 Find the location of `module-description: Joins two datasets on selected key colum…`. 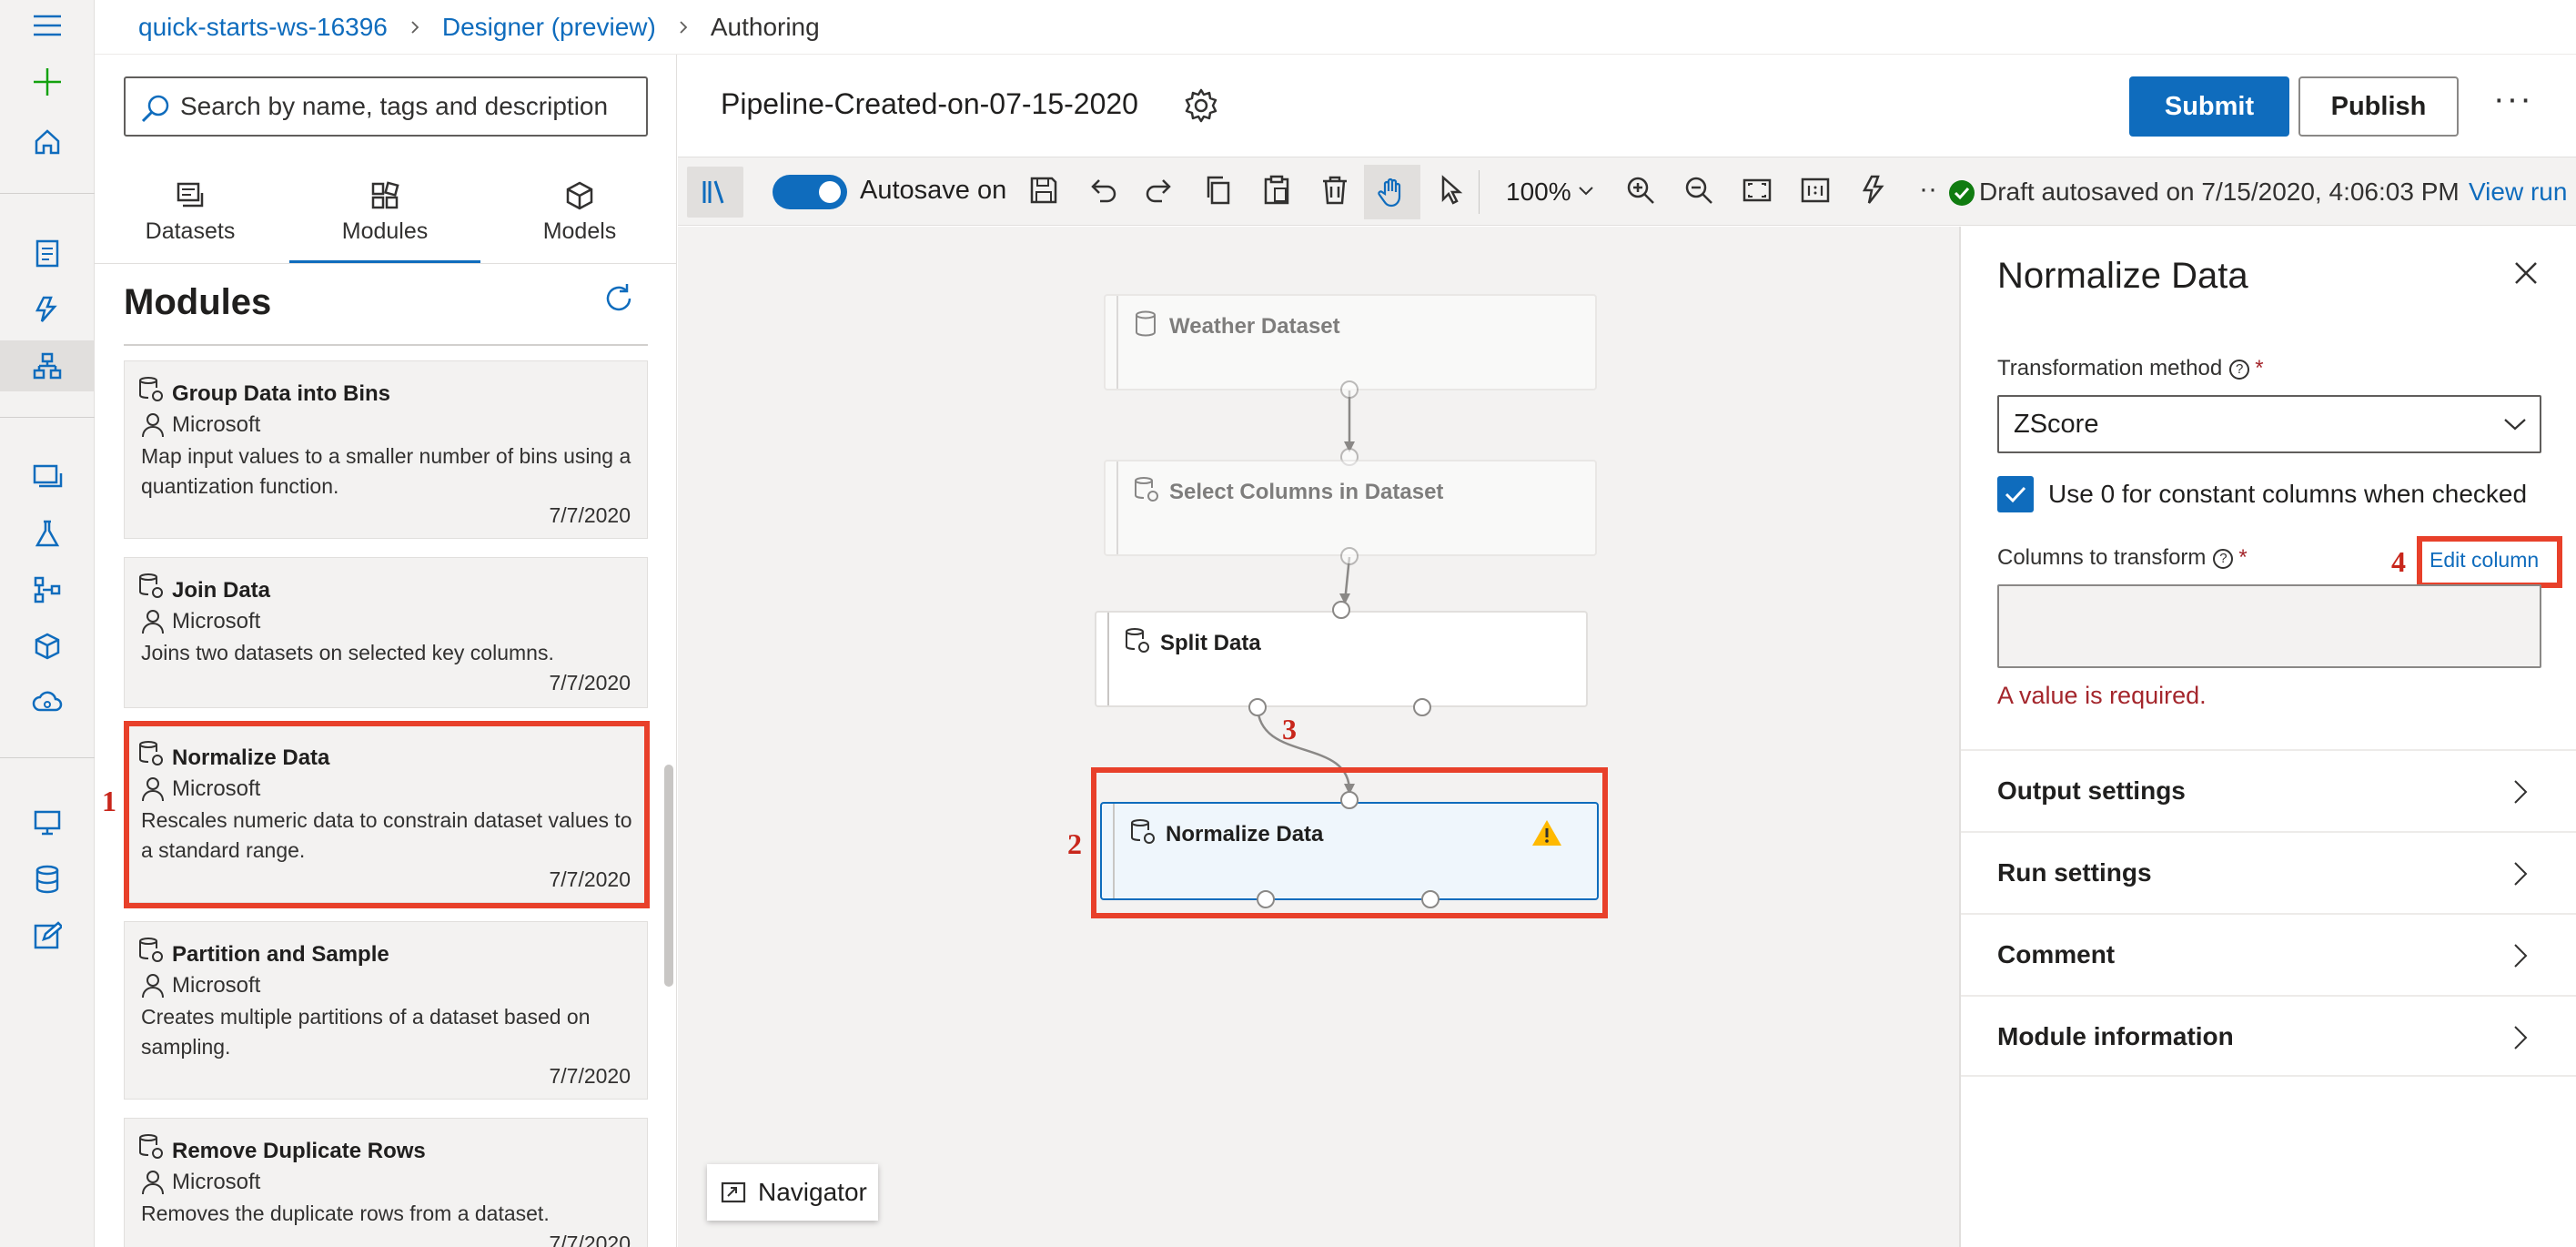

module-description: Joins two datasets on selected key colum… is located at coordinates (347, 652).